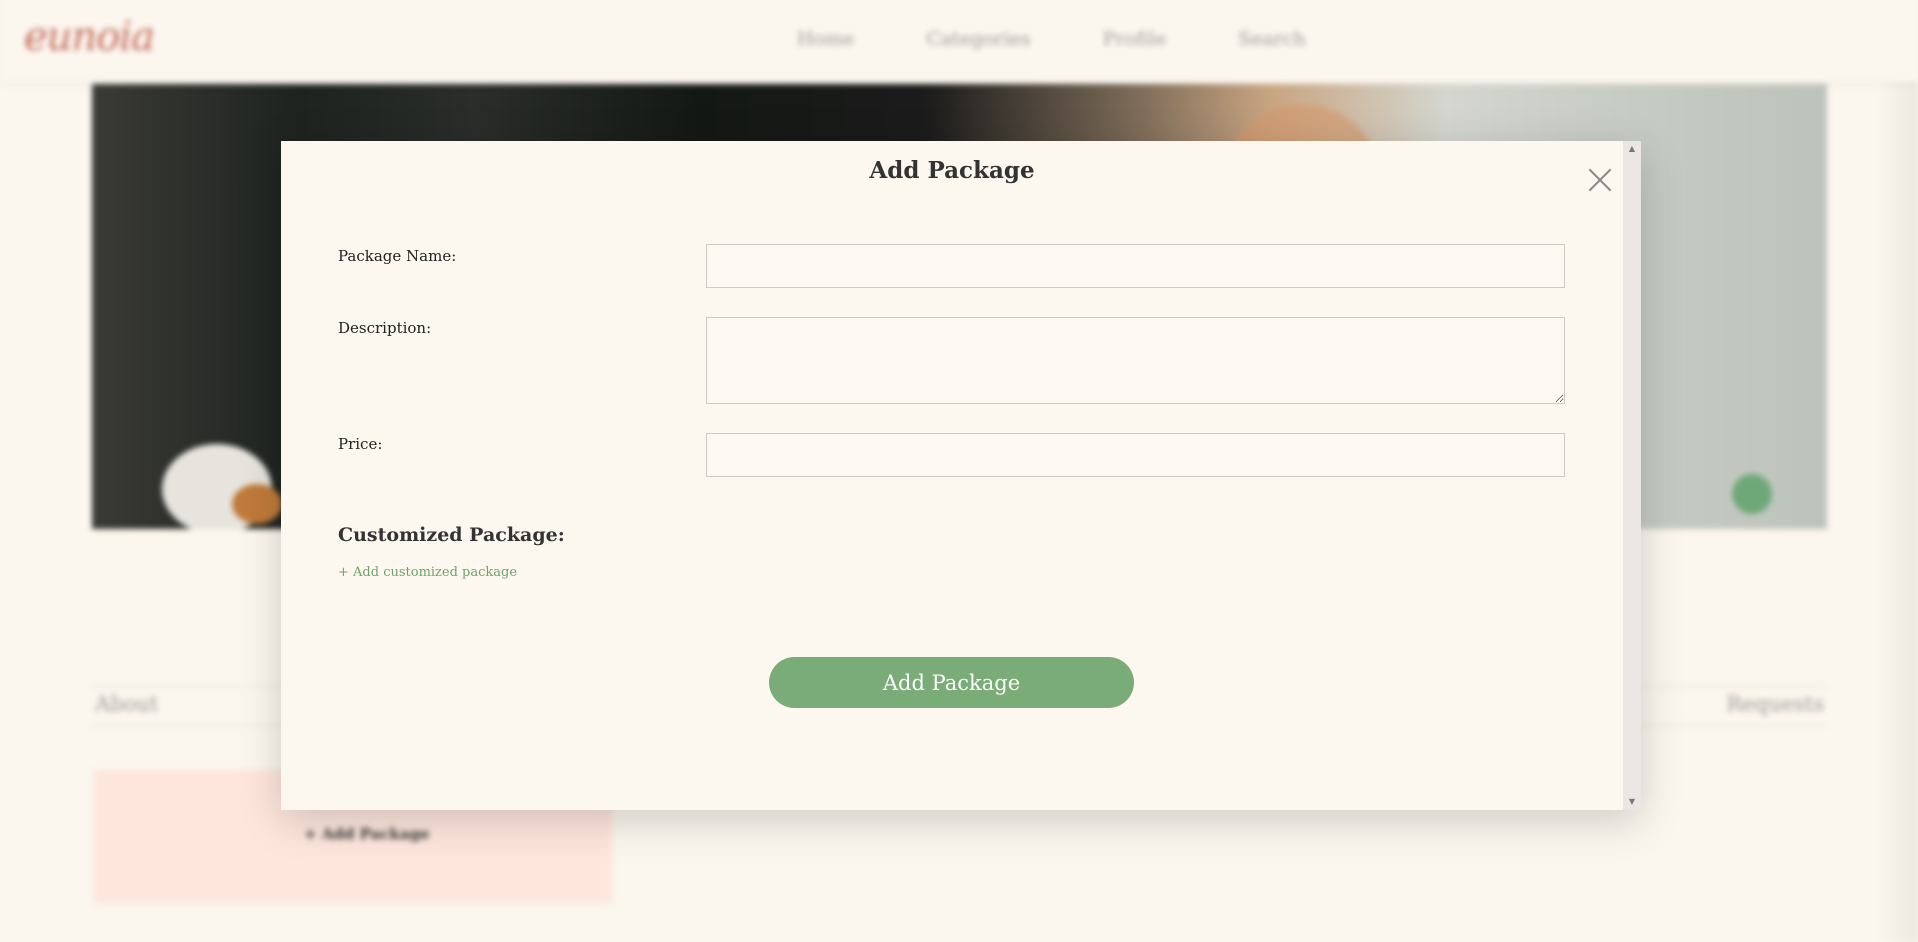  I want to click on price-label: Price:, so click(360, 444).